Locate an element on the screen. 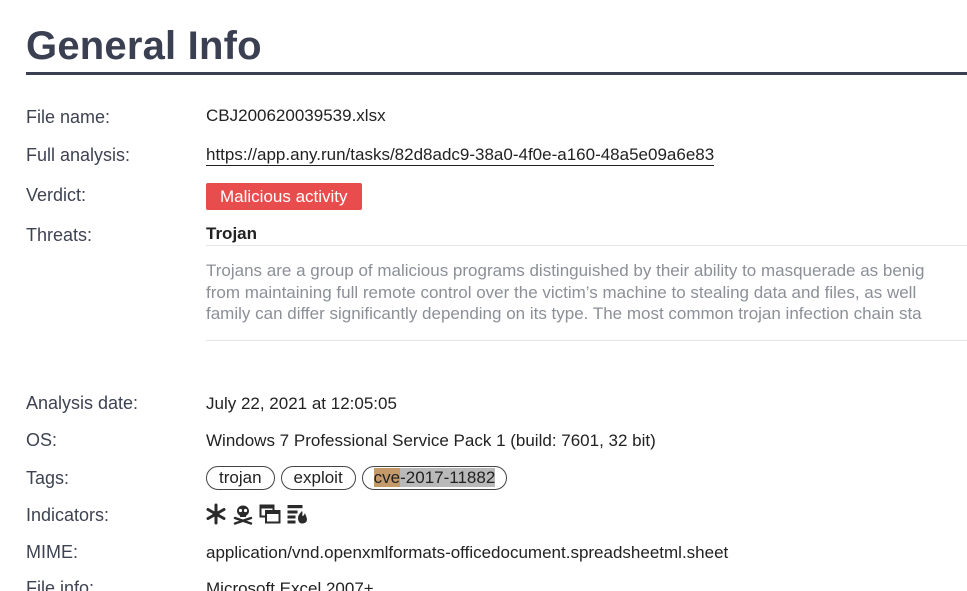  os-label: OS: is located at coordinates (42, 440).